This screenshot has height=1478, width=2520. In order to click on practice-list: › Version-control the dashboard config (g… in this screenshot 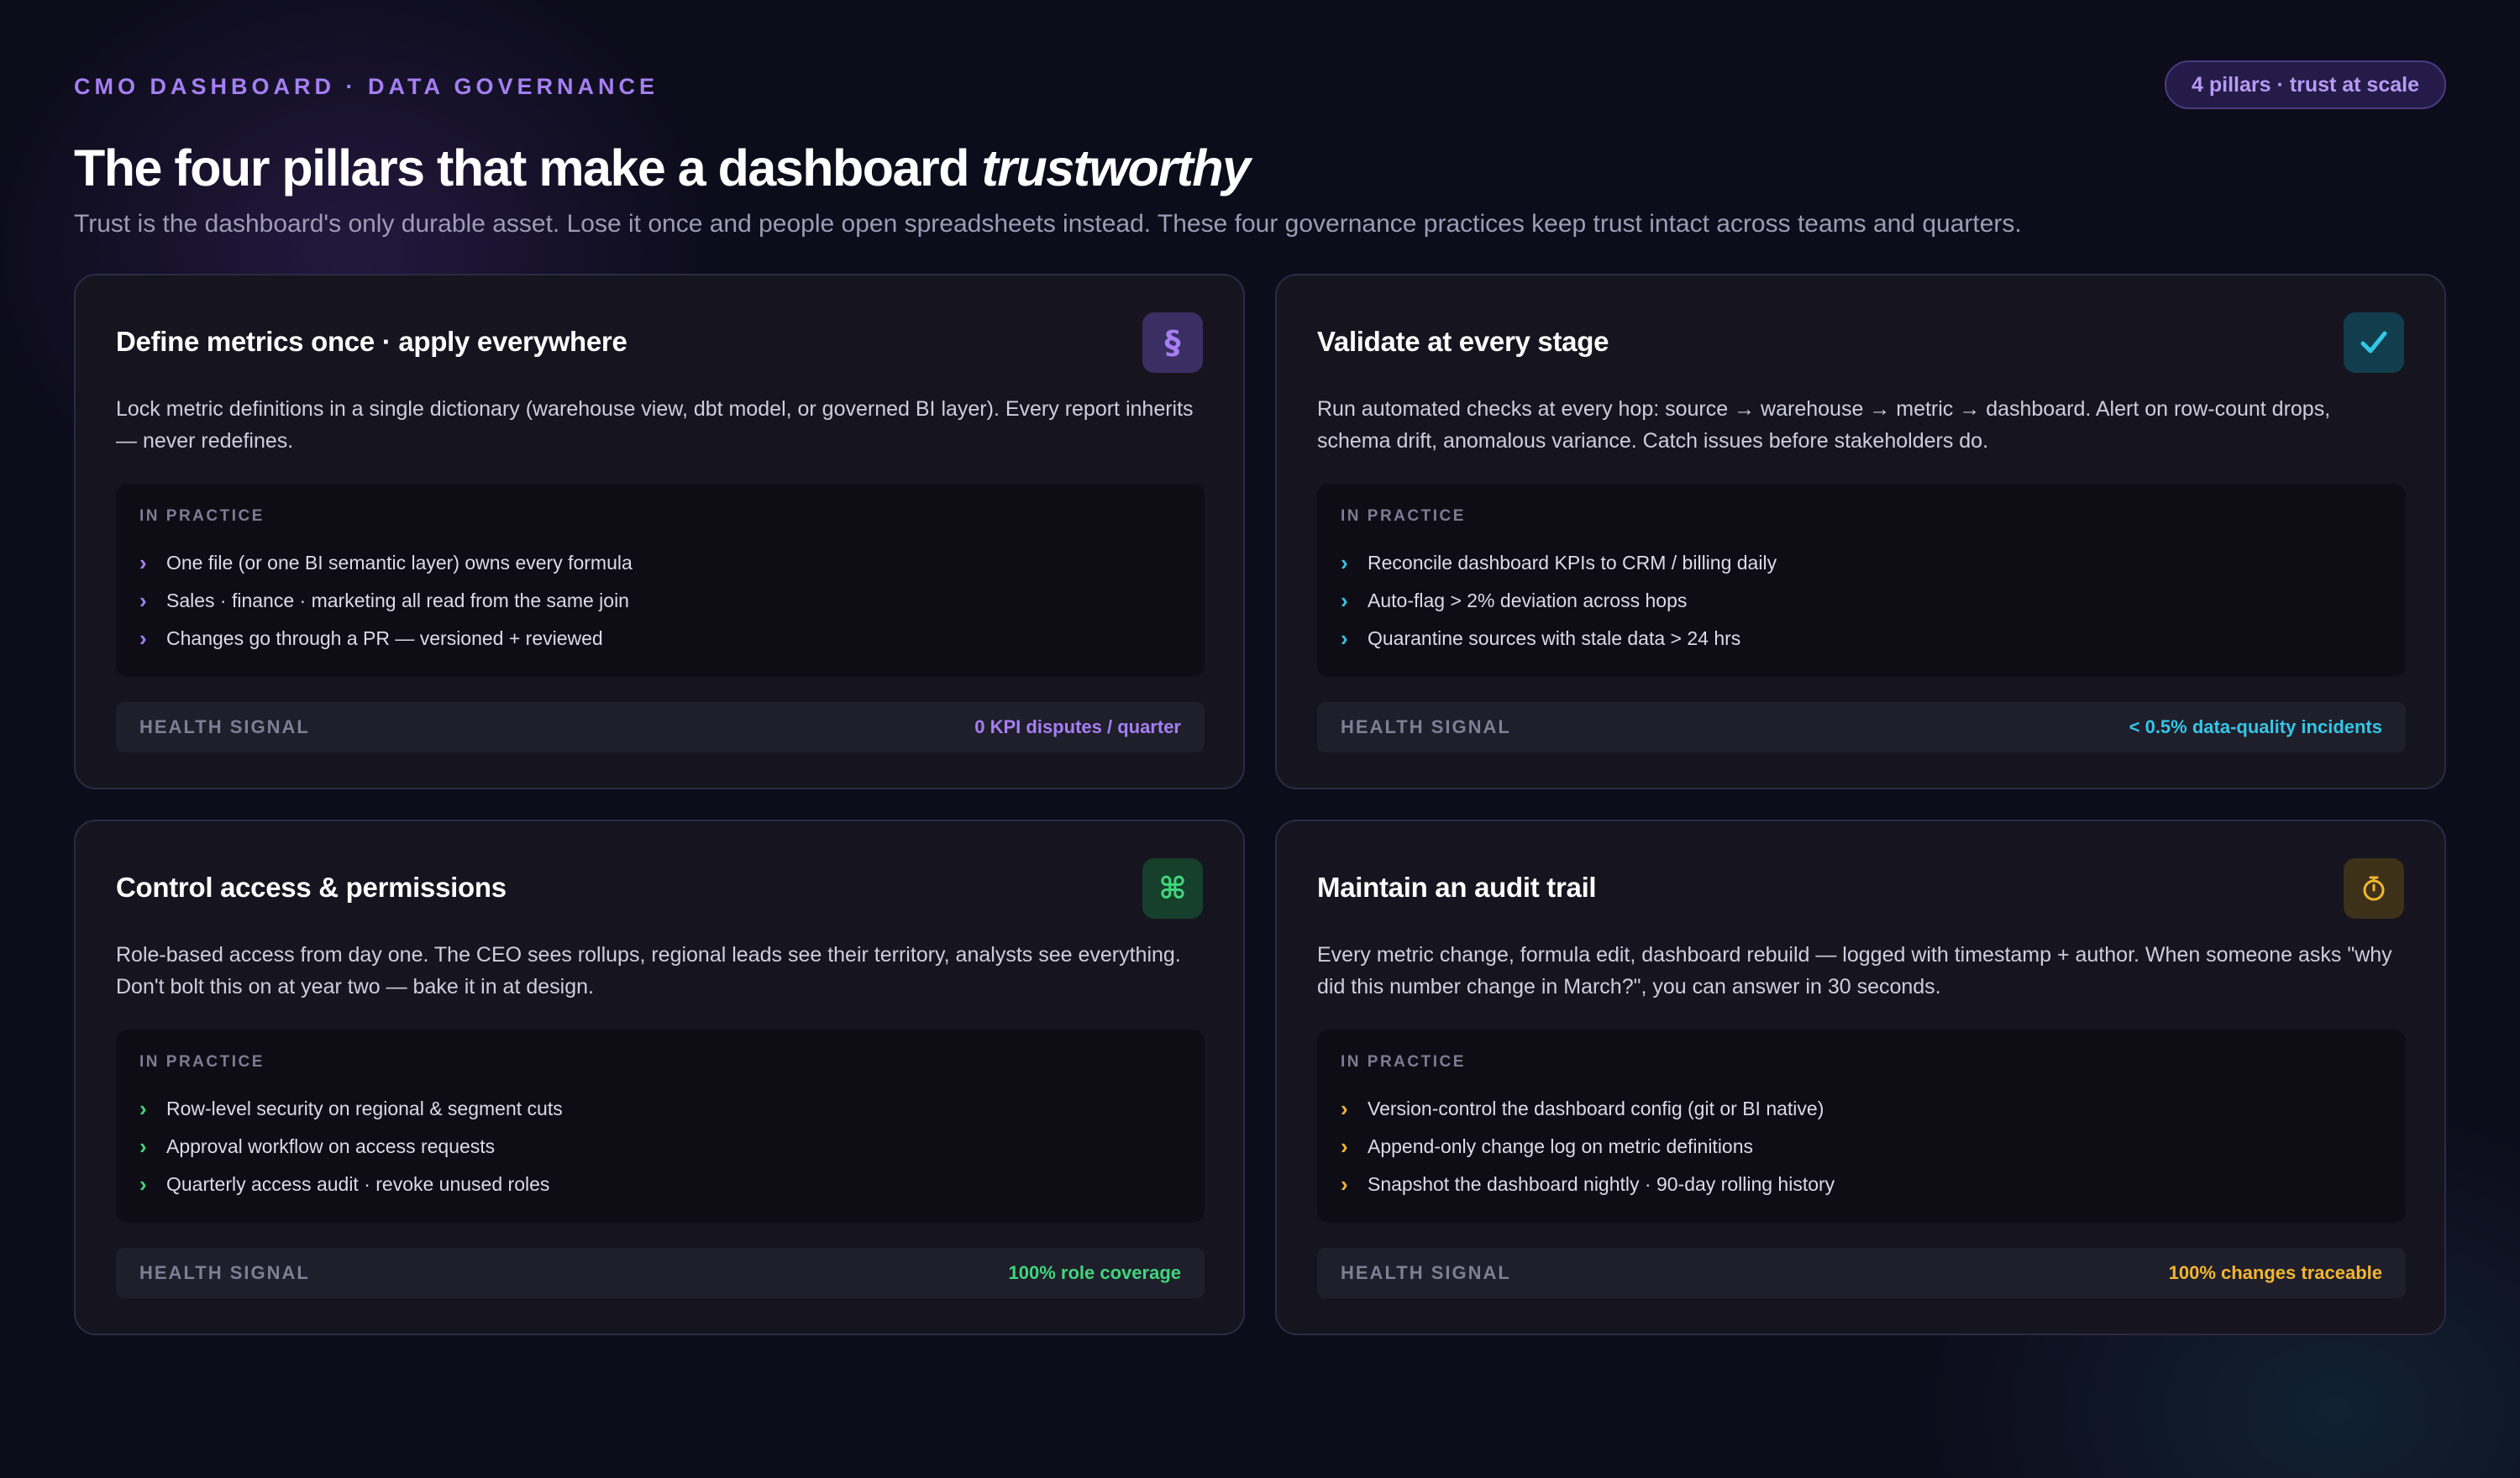, I will do `click(1588, 1146)`.